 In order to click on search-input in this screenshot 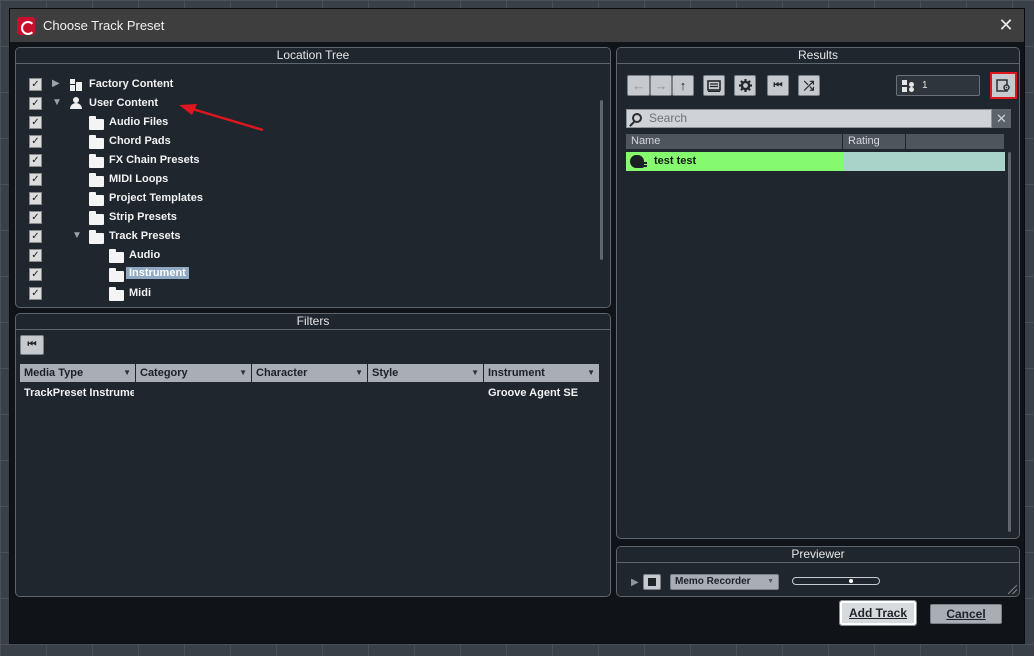, I will do `click(820, 118)`.